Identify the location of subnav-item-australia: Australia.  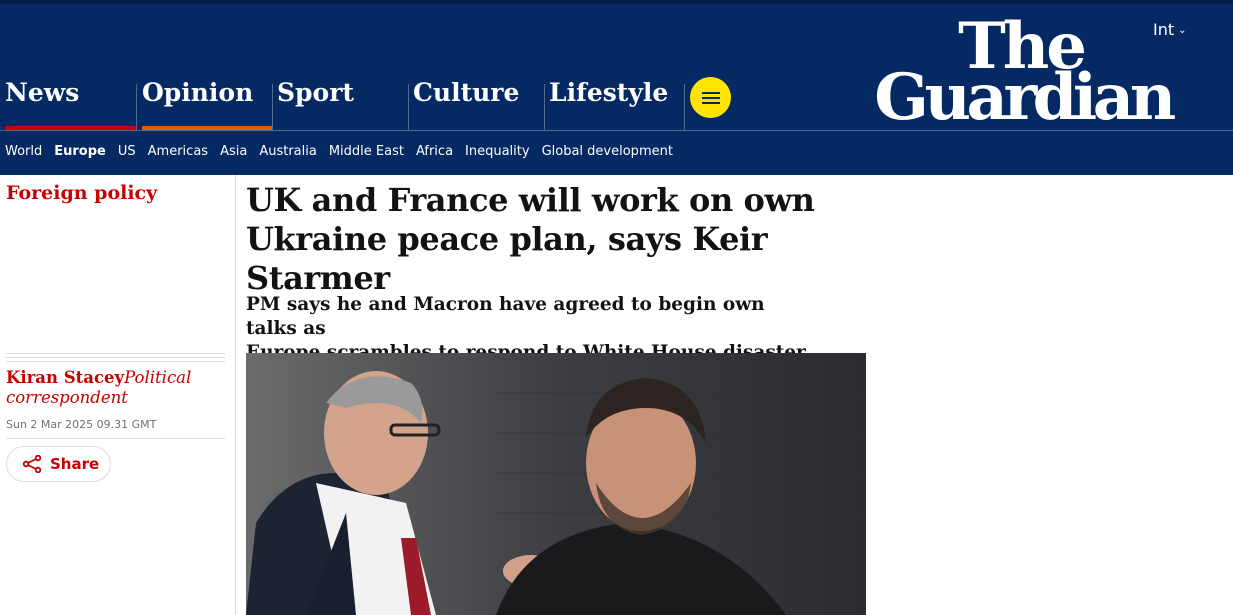
(288, 151).